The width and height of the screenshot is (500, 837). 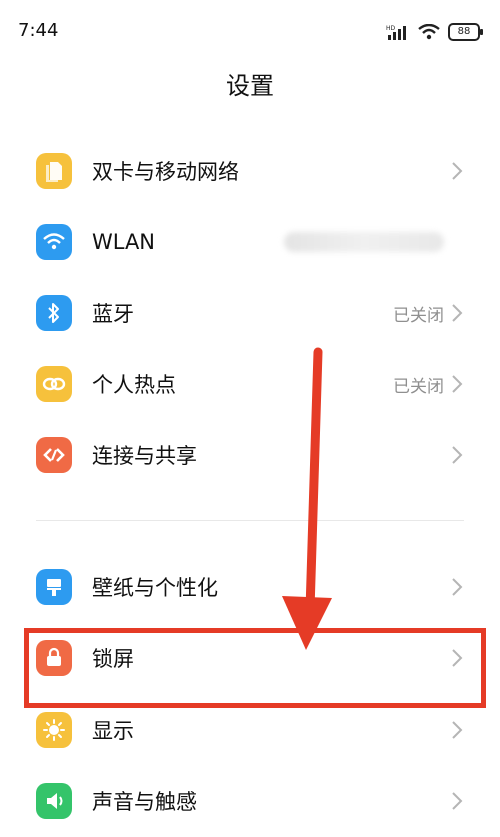 I want to click on settings-item-label: 壁纸与个性化, so click(x=155, y=588).